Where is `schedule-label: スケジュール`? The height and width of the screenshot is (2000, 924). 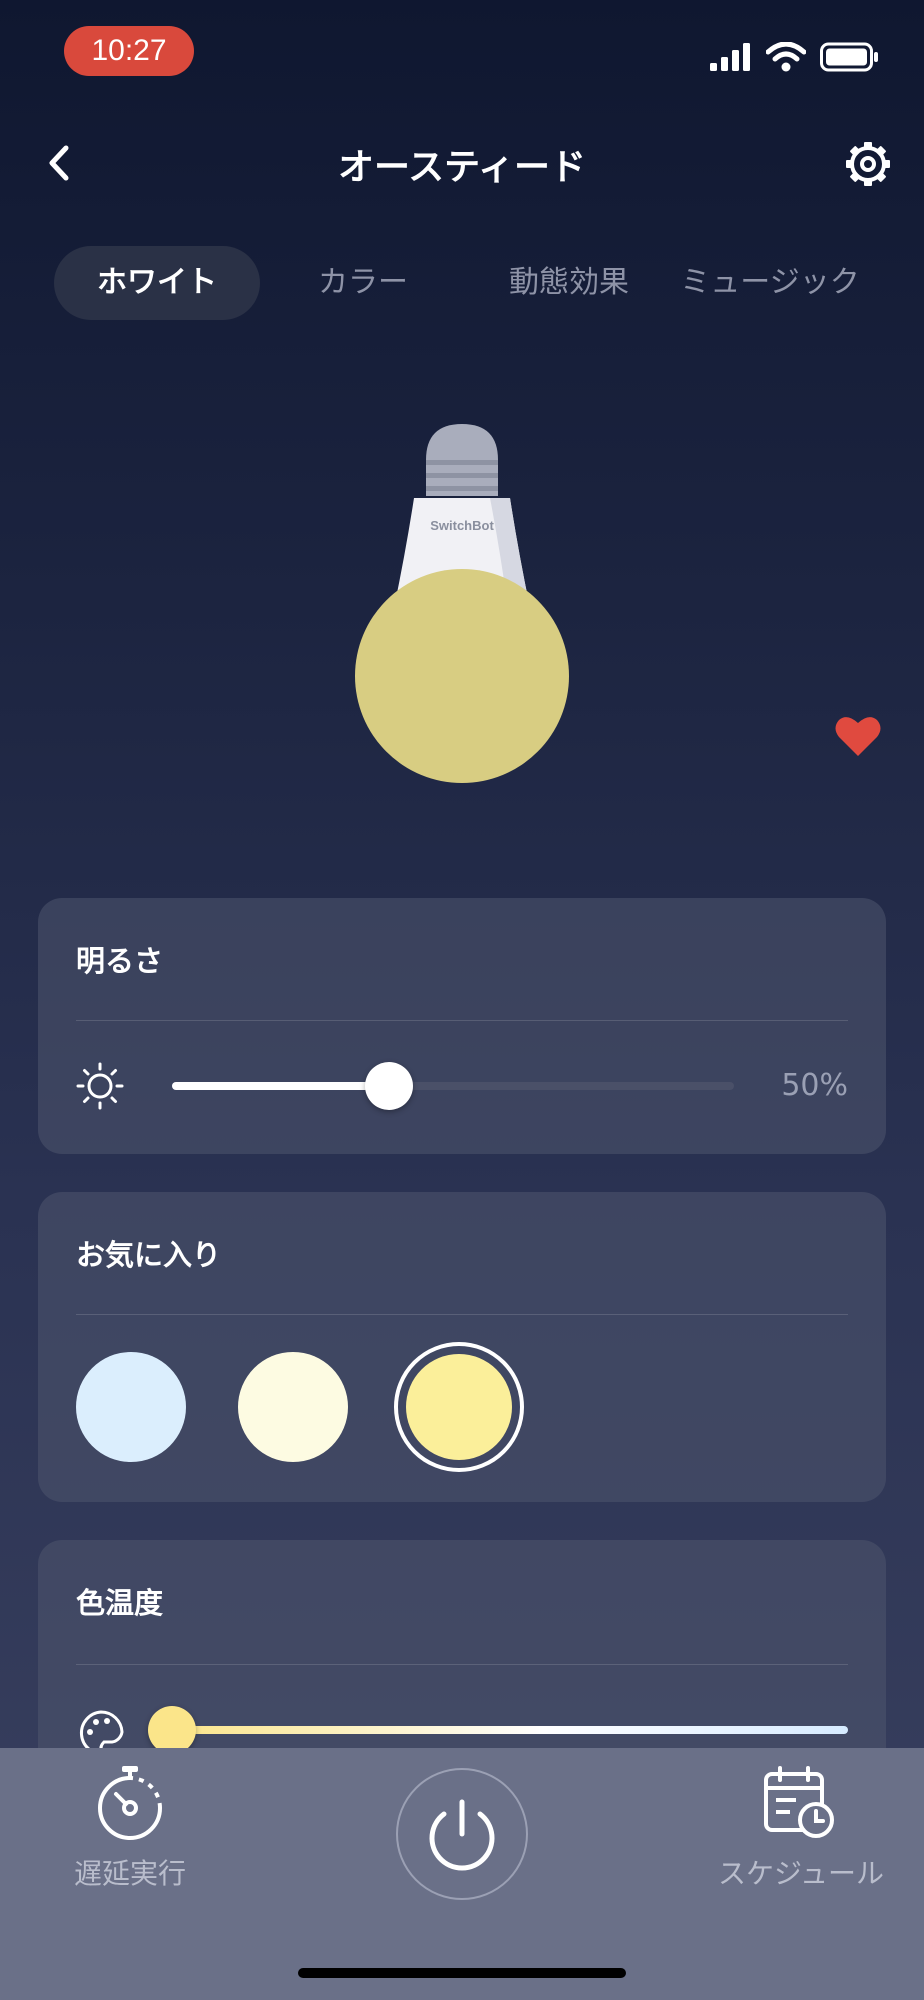 schedule-label: スケジュール is located at coordinates (801, 1873).